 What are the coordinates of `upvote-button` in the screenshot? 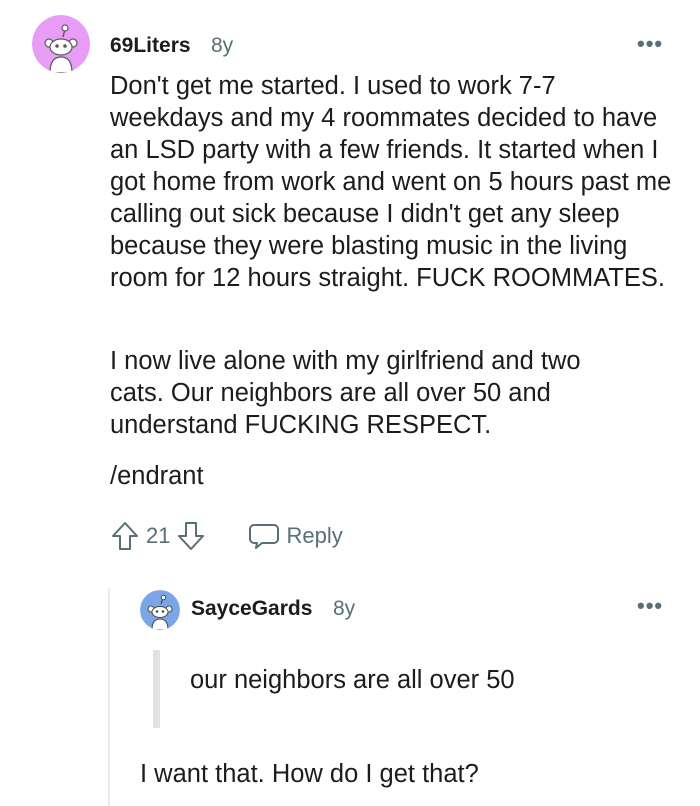 It's located at (125, 536).